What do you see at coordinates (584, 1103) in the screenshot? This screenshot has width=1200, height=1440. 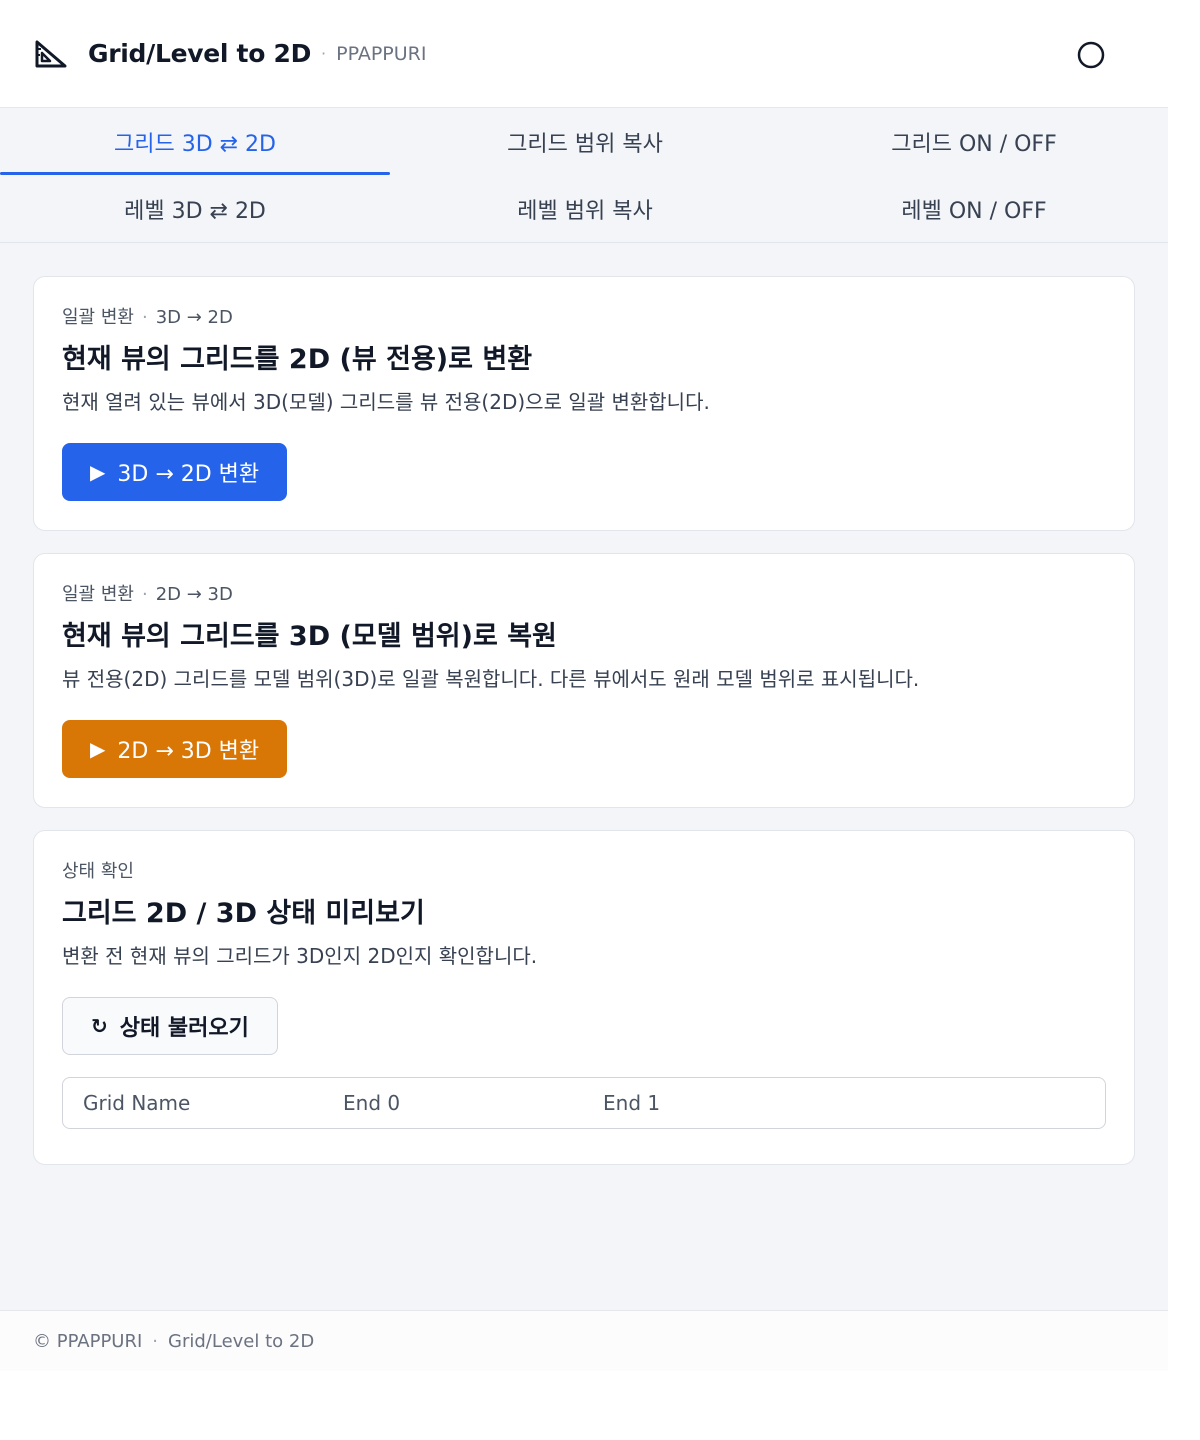 I see `status-table: Grid Name End 0 End 1` at bounding box center [584, 1103].